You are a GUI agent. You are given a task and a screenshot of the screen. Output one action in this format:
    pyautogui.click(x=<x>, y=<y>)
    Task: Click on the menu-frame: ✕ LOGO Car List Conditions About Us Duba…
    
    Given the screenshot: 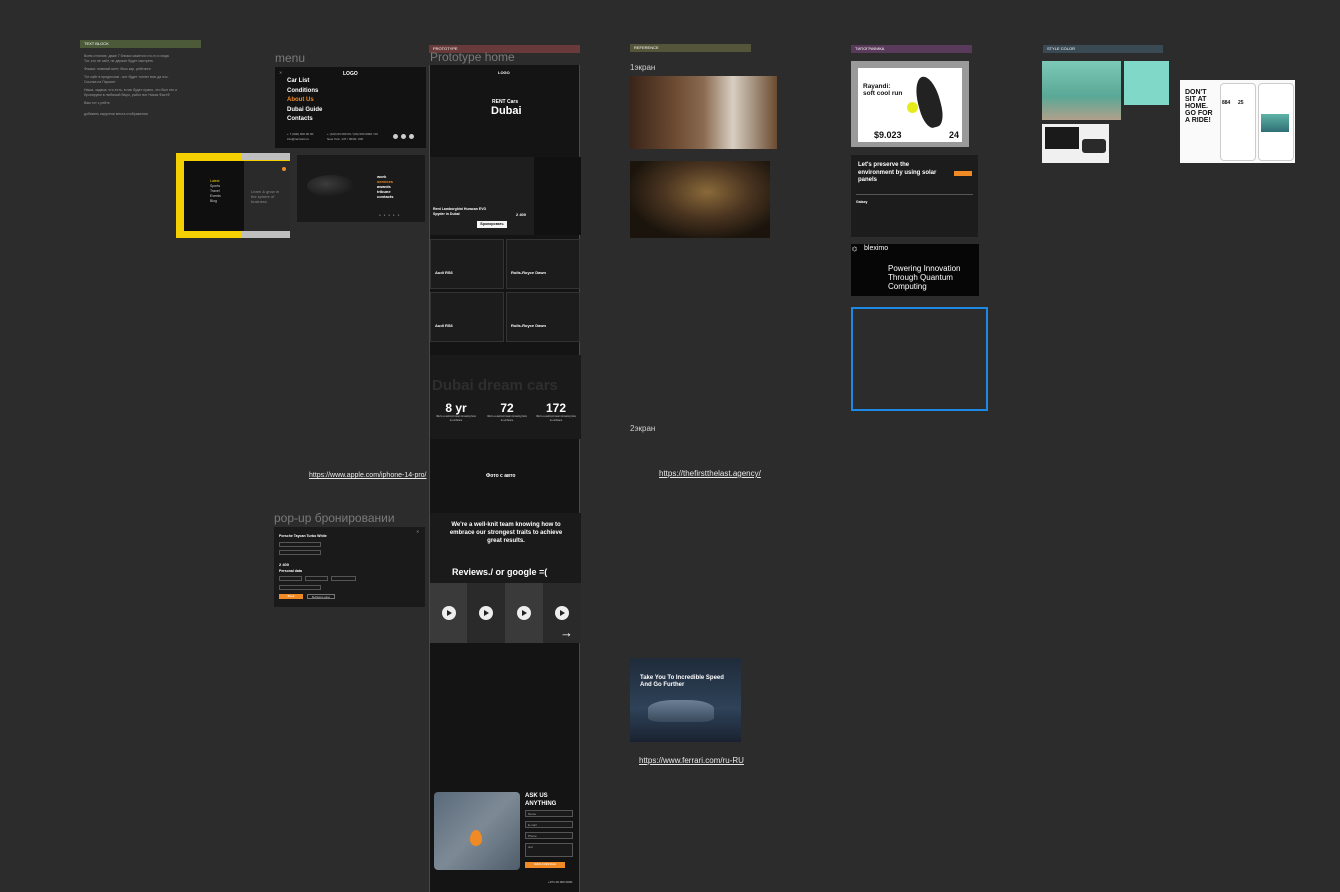 What is the action you would take?
    pyautogui.click(x=350, y=107)
    